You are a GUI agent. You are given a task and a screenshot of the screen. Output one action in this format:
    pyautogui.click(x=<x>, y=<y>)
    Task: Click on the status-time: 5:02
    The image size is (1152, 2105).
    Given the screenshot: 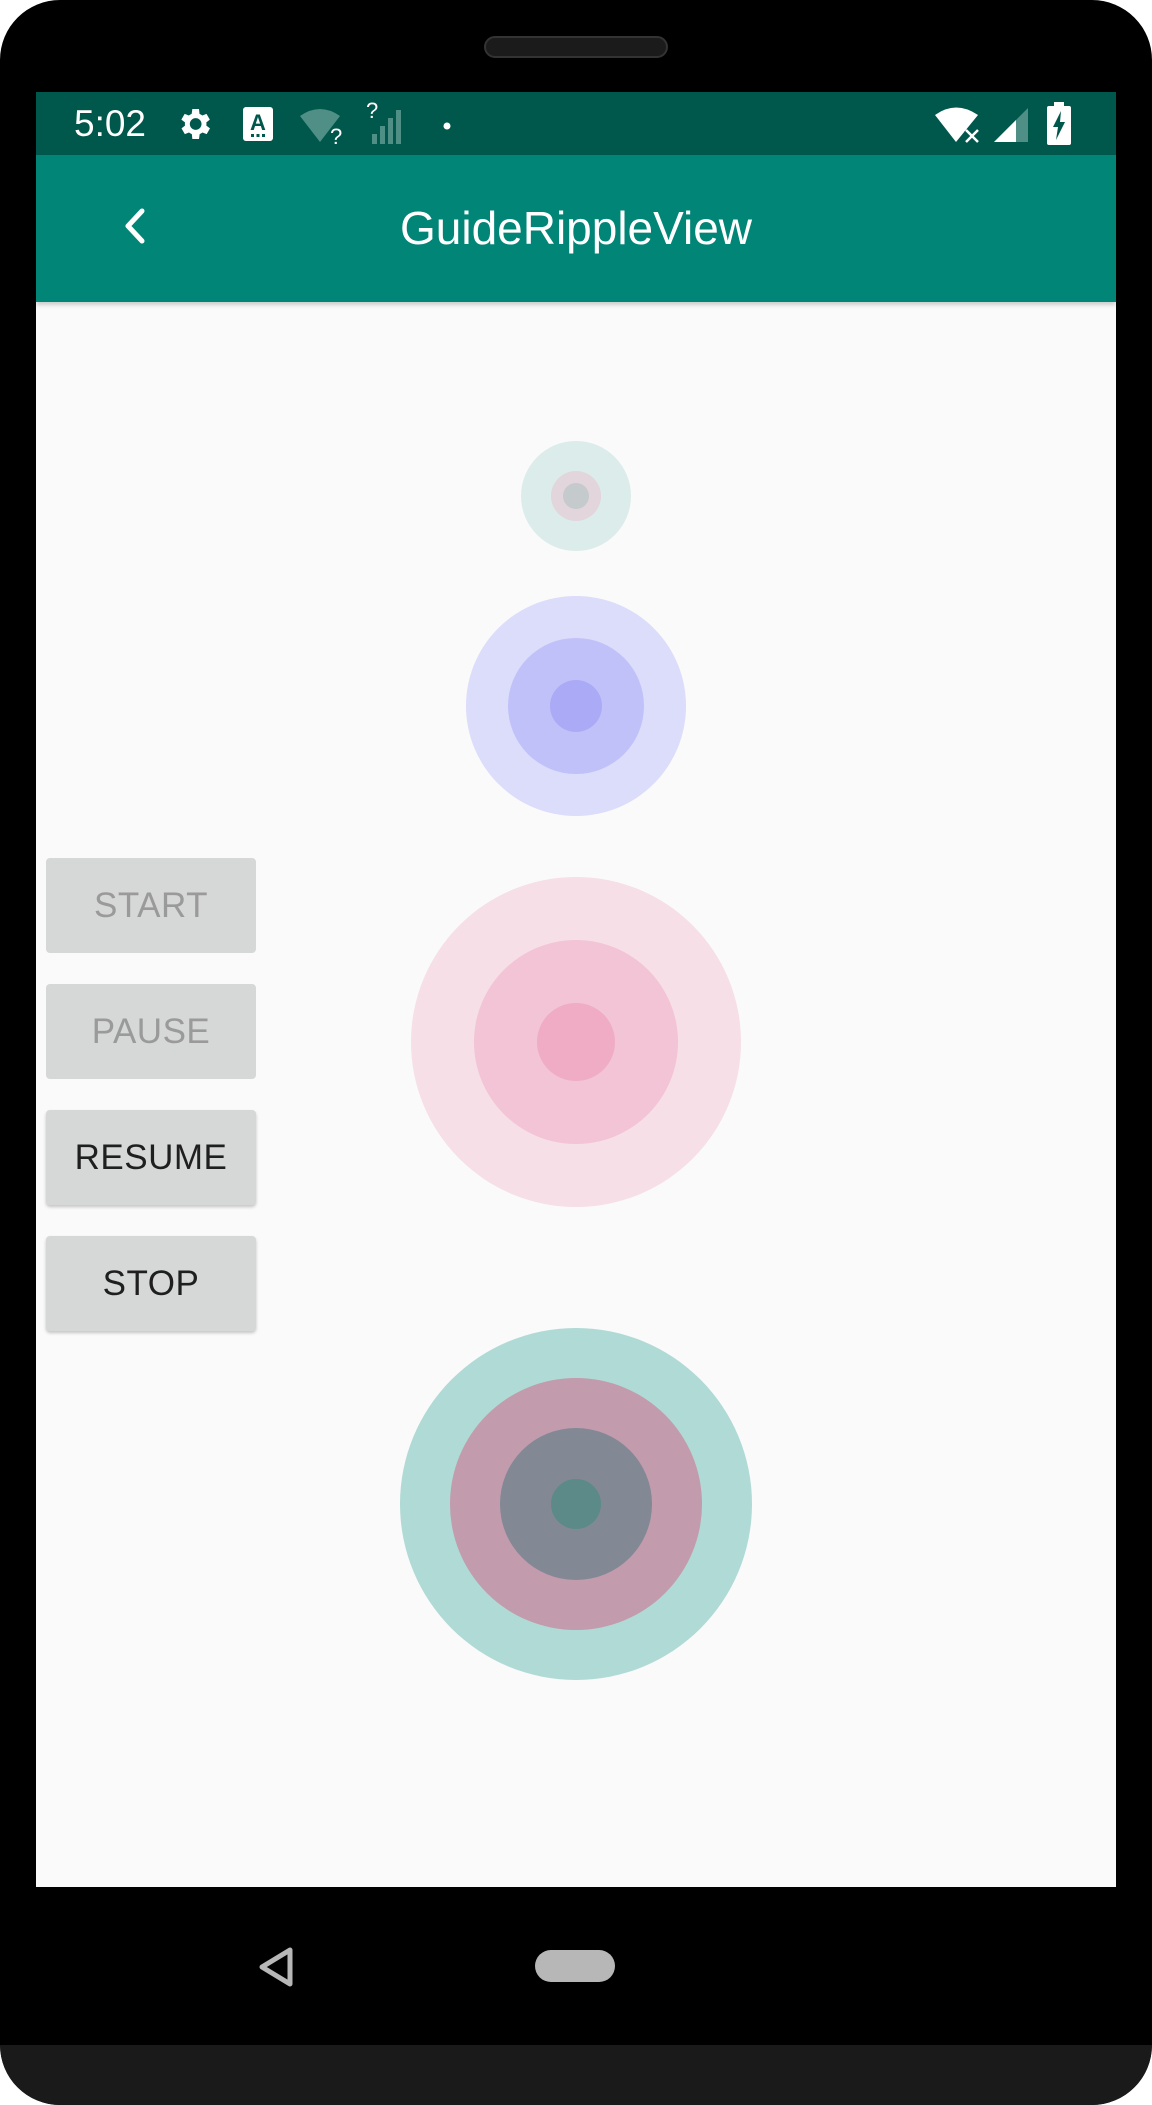 What is the action you would take?
    pyautogui.click(x=110, y=123)
    